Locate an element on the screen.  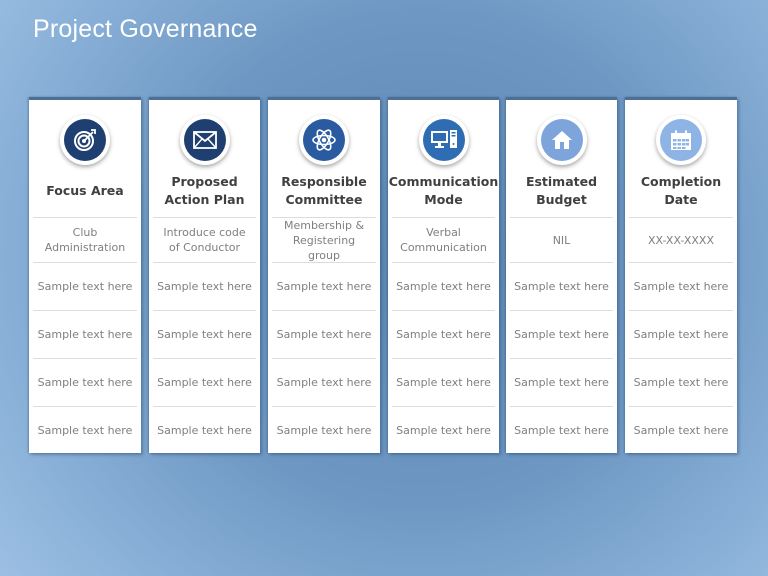
target-icon is located at coordinates (85, 140).